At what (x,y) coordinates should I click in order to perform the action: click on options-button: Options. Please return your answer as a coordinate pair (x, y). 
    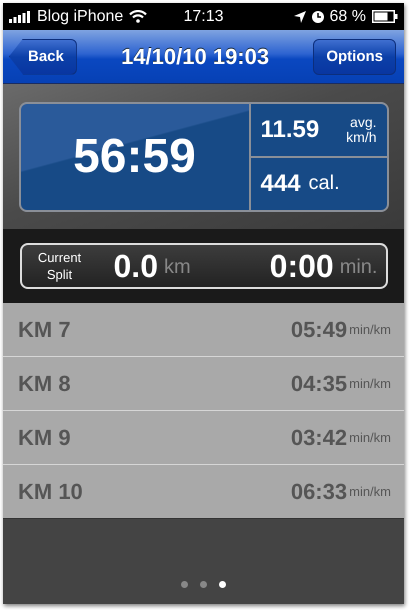
    Looking at the image, I should click on (354, 56).